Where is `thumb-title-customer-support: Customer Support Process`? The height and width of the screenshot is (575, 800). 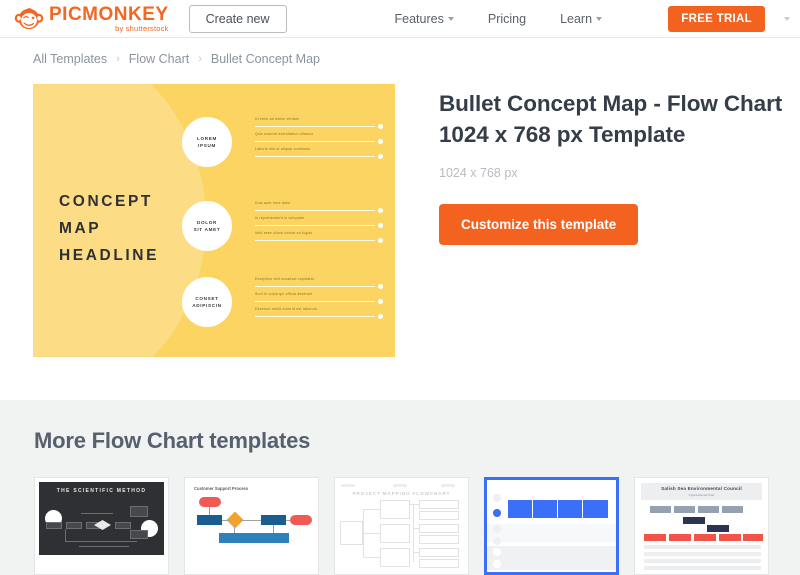
thumb-title-customer-support: Customer Support Process is located at coordinates (221, 488).